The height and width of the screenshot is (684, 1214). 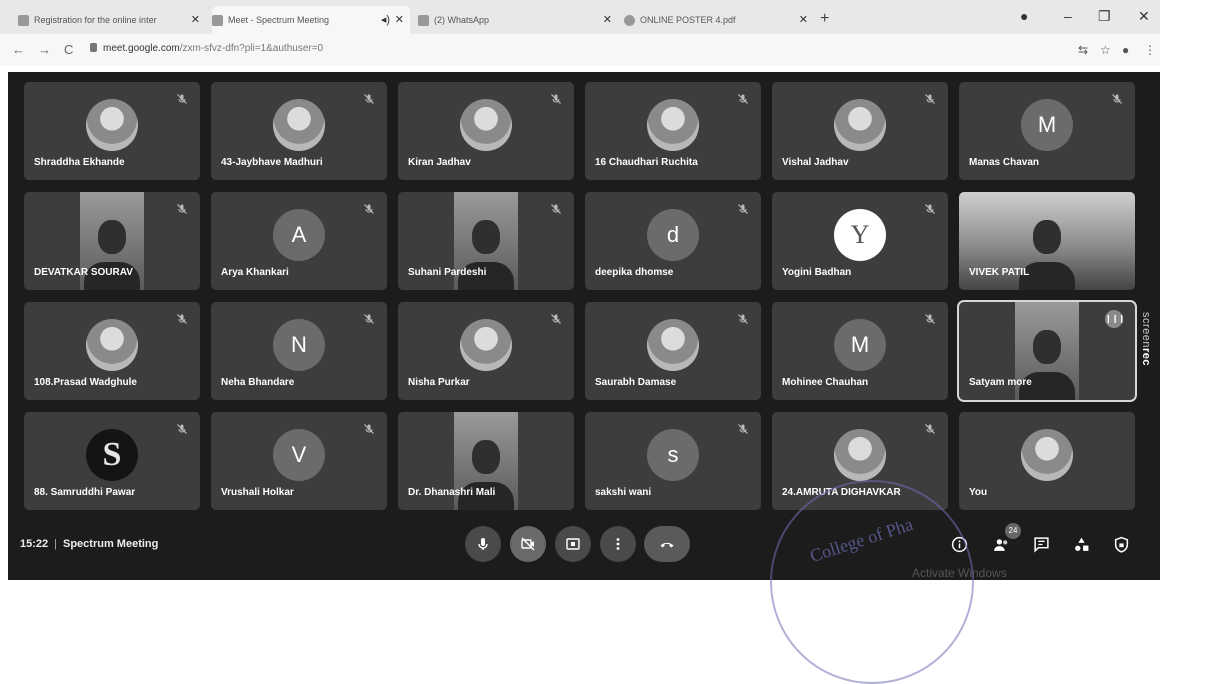 I want to click on chat-button, so click(x=1041, y=544).